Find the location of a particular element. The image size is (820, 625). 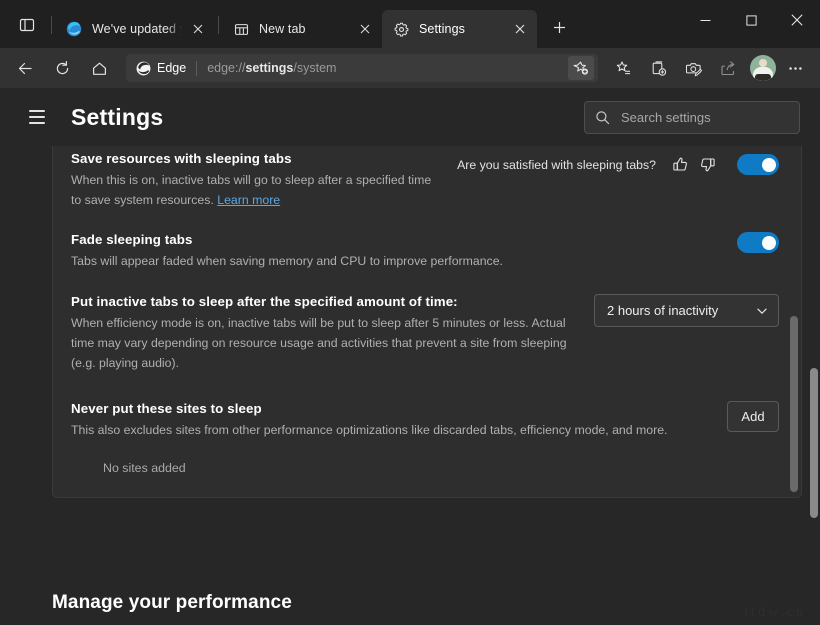

tab-search-button is located at coordinates (27, 25).